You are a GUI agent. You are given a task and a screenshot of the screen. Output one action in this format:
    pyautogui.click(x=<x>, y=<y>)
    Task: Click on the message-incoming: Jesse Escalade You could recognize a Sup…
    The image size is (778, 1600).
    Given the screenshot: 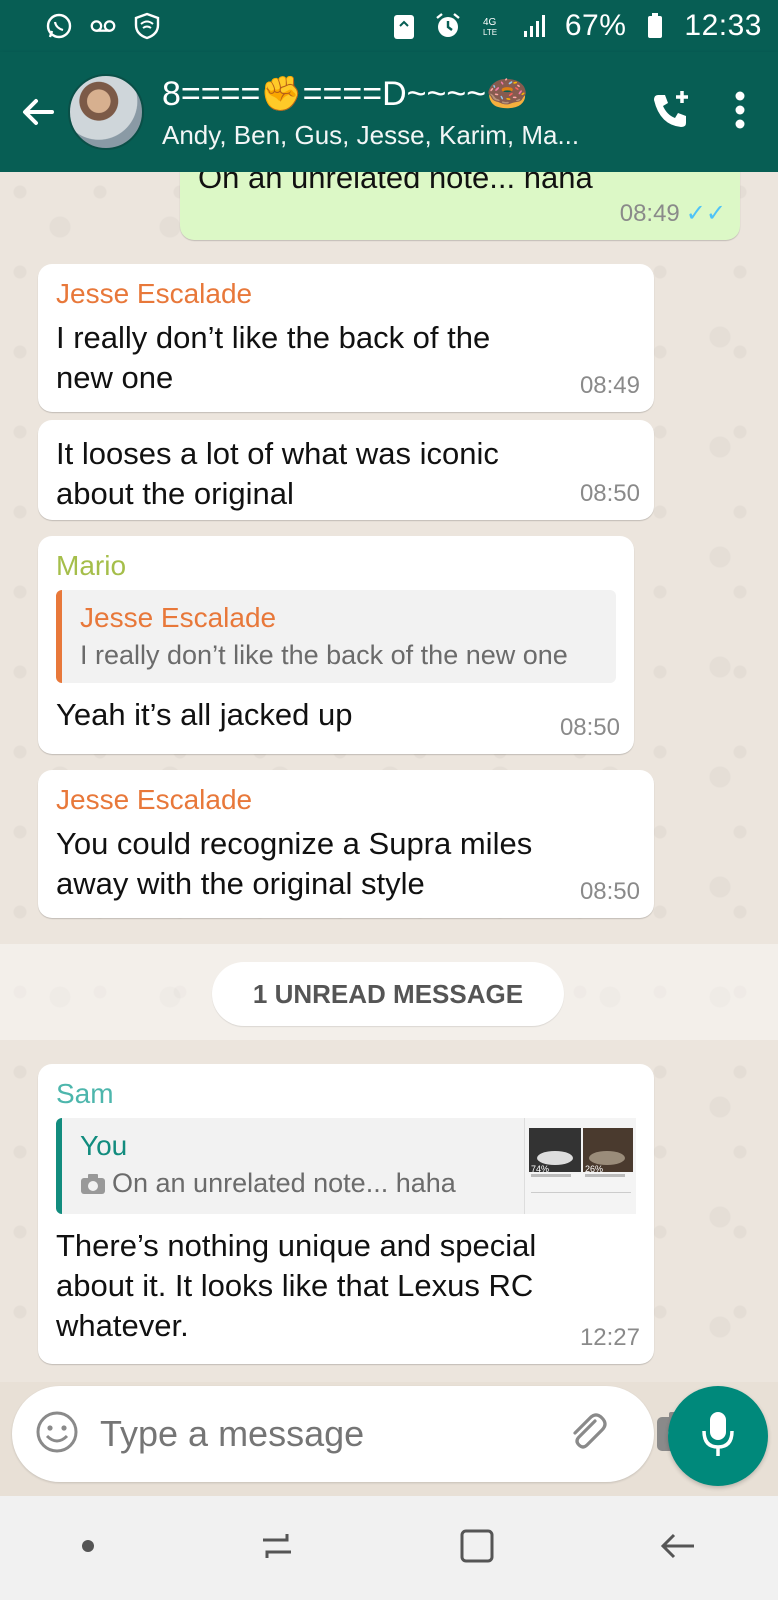 What is the action you would take?
    pyautogui.click(x=346, y=844)
    